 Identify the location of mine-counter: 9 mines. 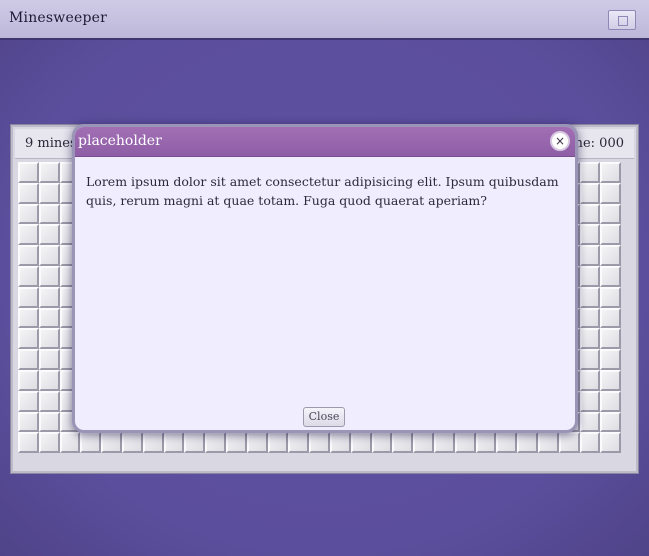
(51, 143).